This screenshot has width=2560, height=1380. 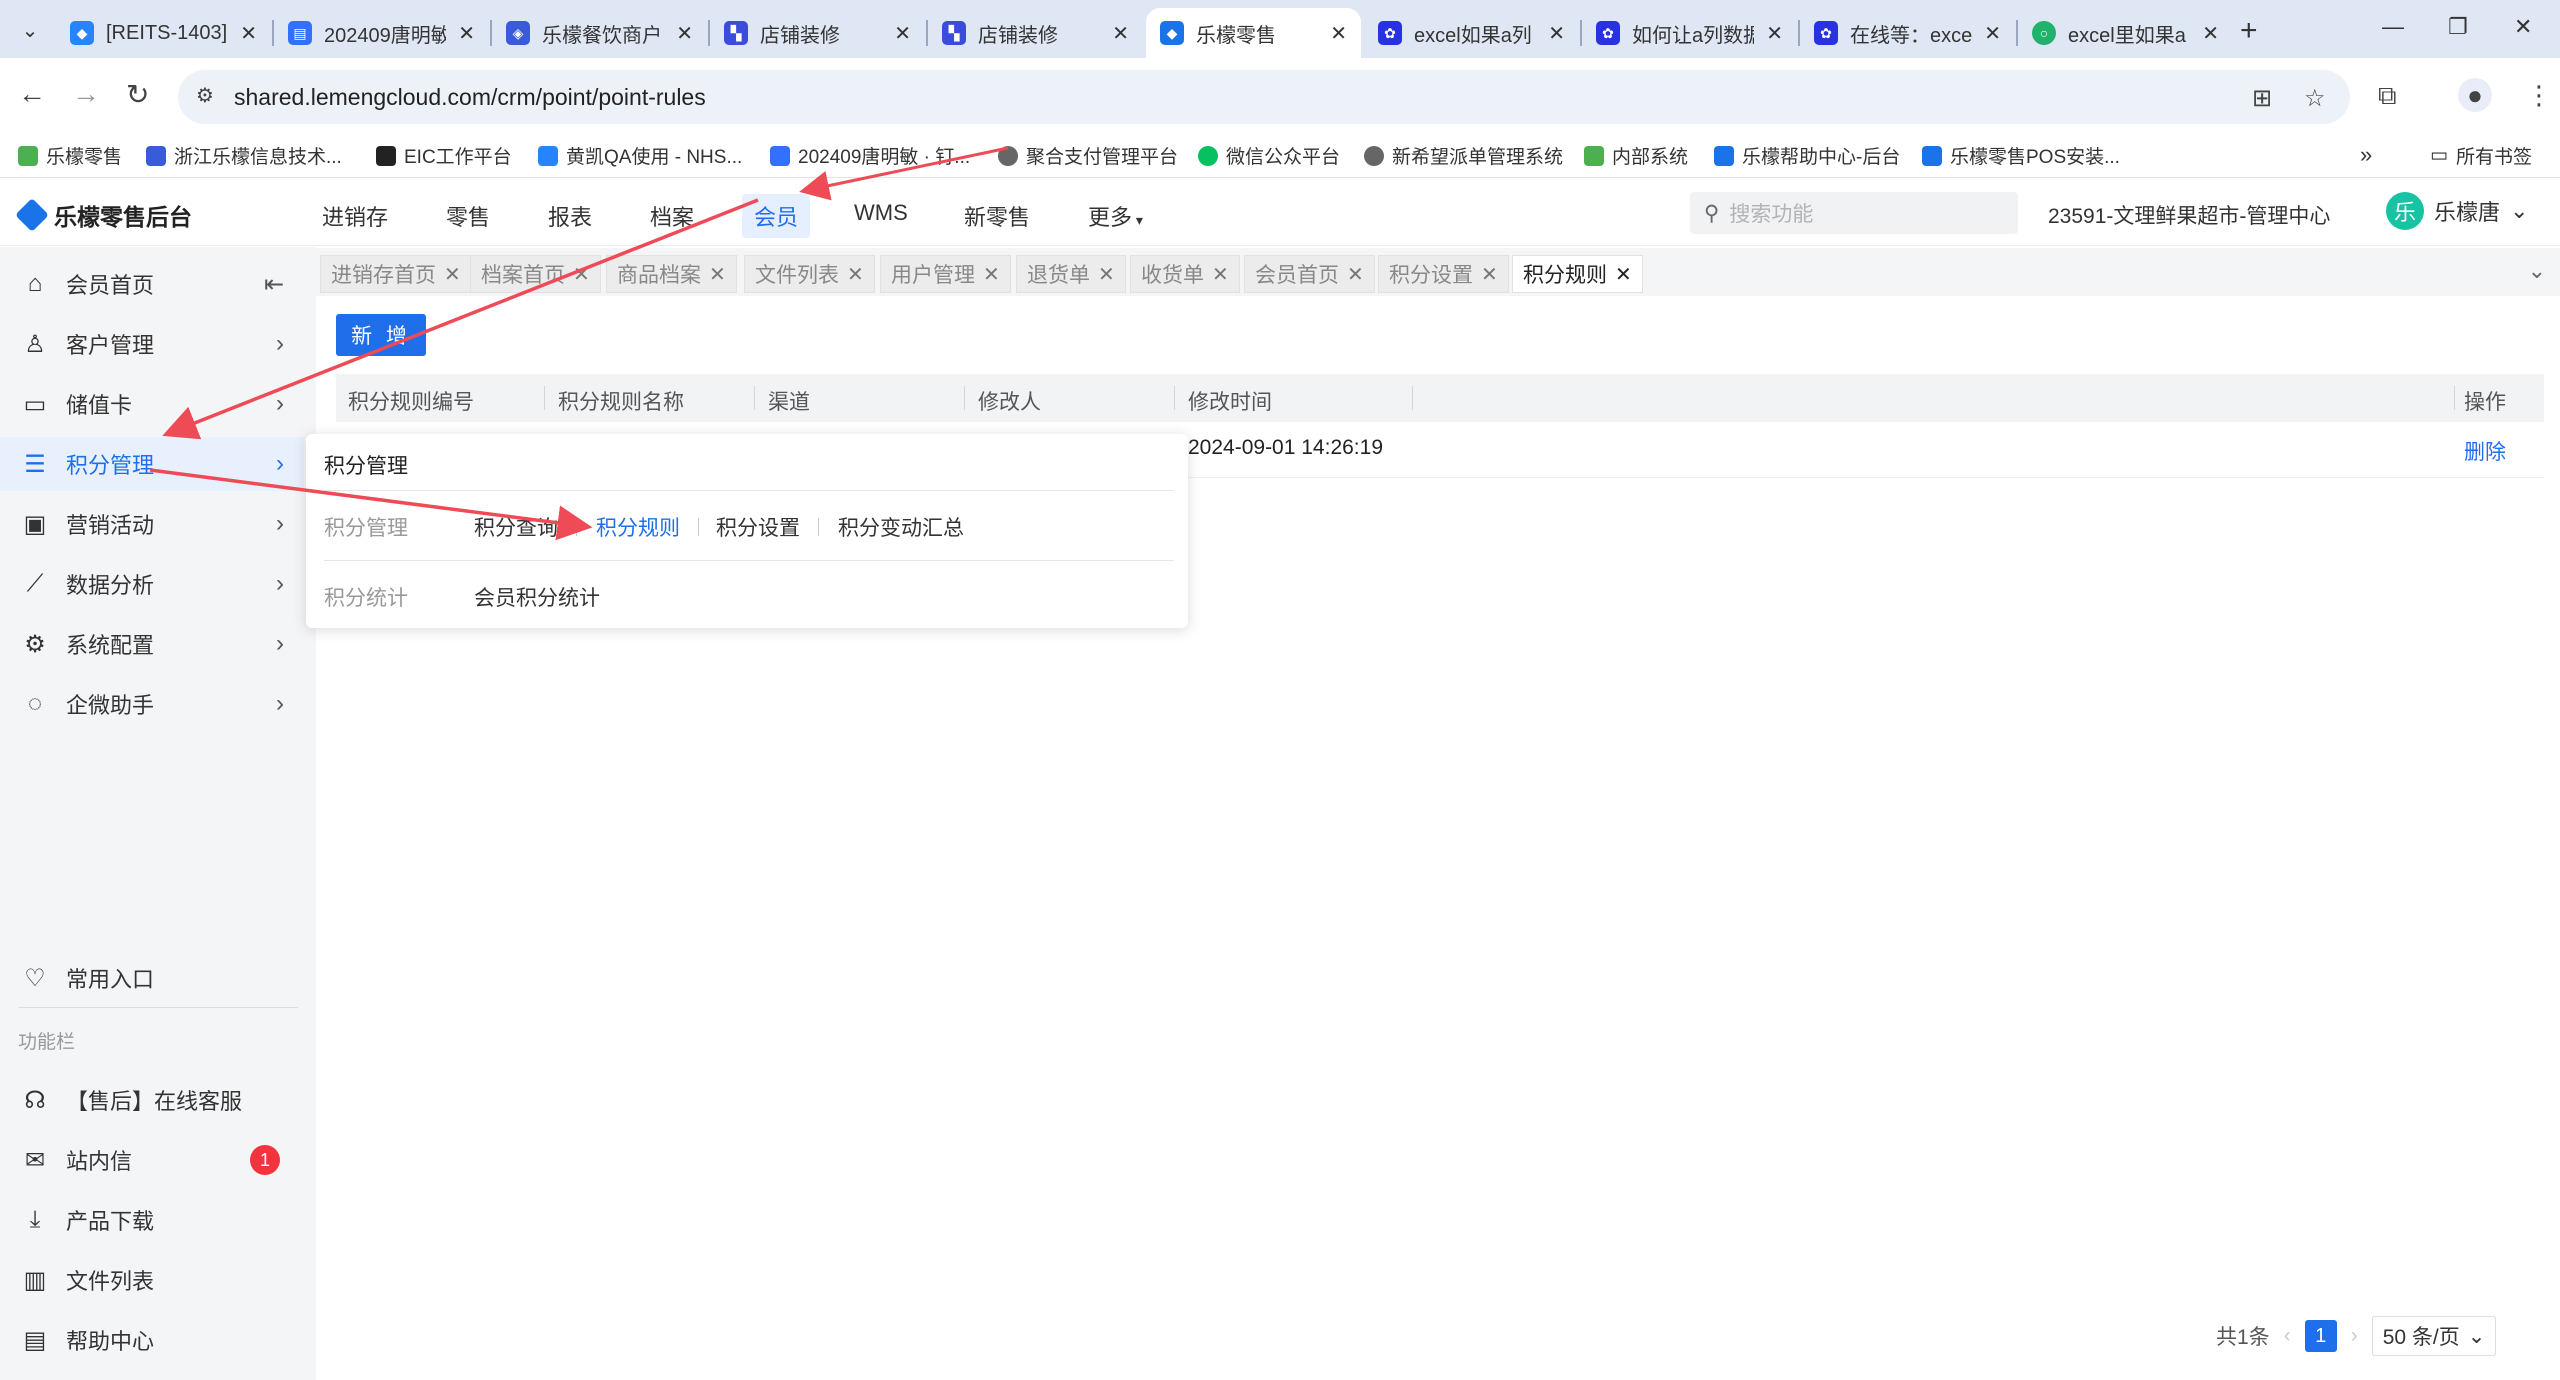 What do you see at coordinates (152, 584) in the screenshot?
I see `sidebar-item-analytics: ⟋ 数据分析 ›` at bounding box center [152, 584].